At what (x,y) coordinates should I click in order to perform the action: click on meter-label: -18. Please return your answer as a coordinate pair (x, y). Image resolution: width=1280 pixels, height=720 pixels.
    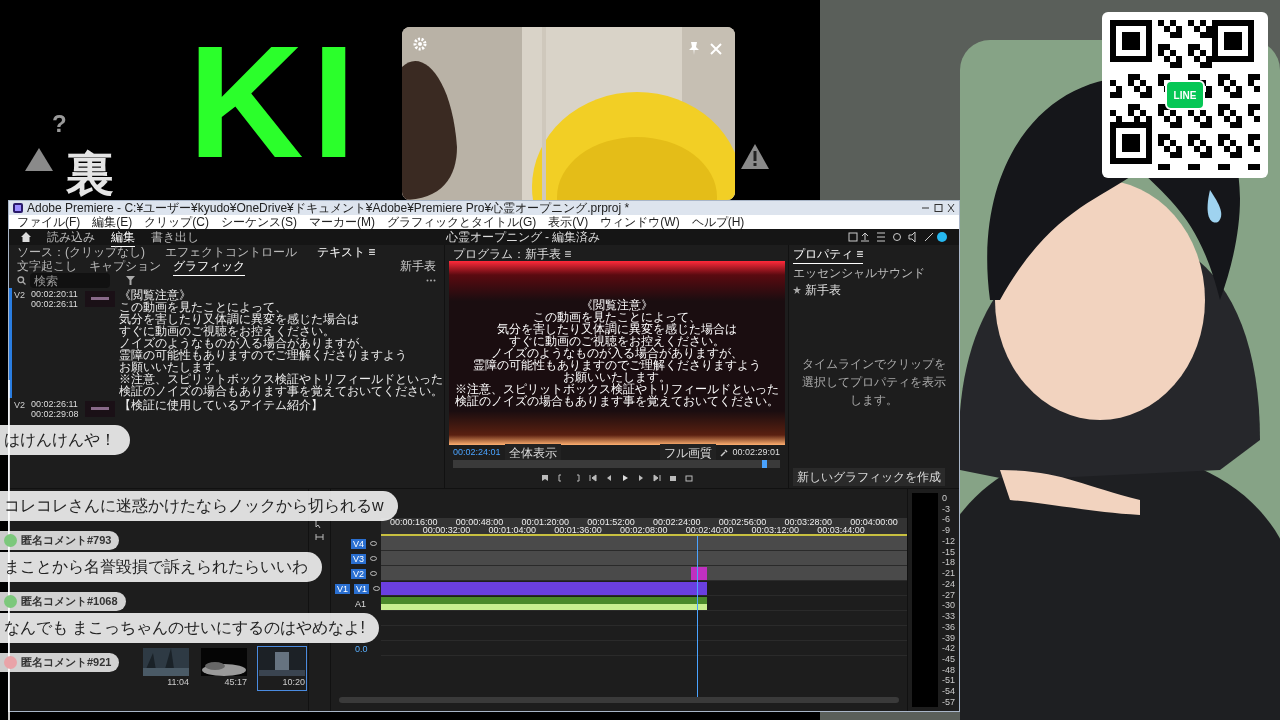
    Looking at the image, I should click on (948, 562).